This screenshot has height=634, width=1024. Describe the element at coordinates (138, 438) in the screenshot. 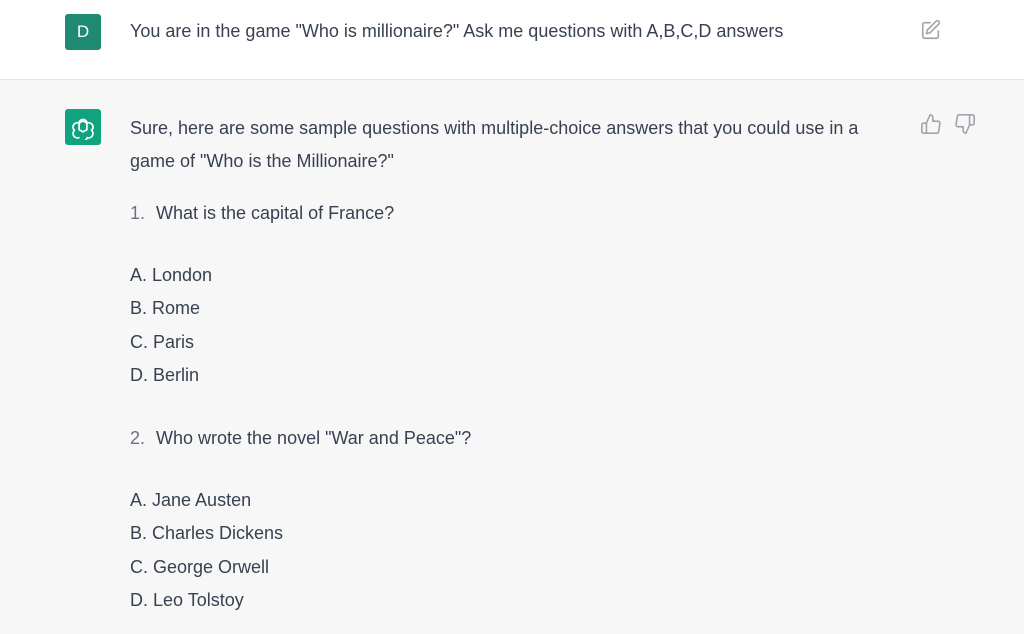

I see `question-number: 2.` at that location.